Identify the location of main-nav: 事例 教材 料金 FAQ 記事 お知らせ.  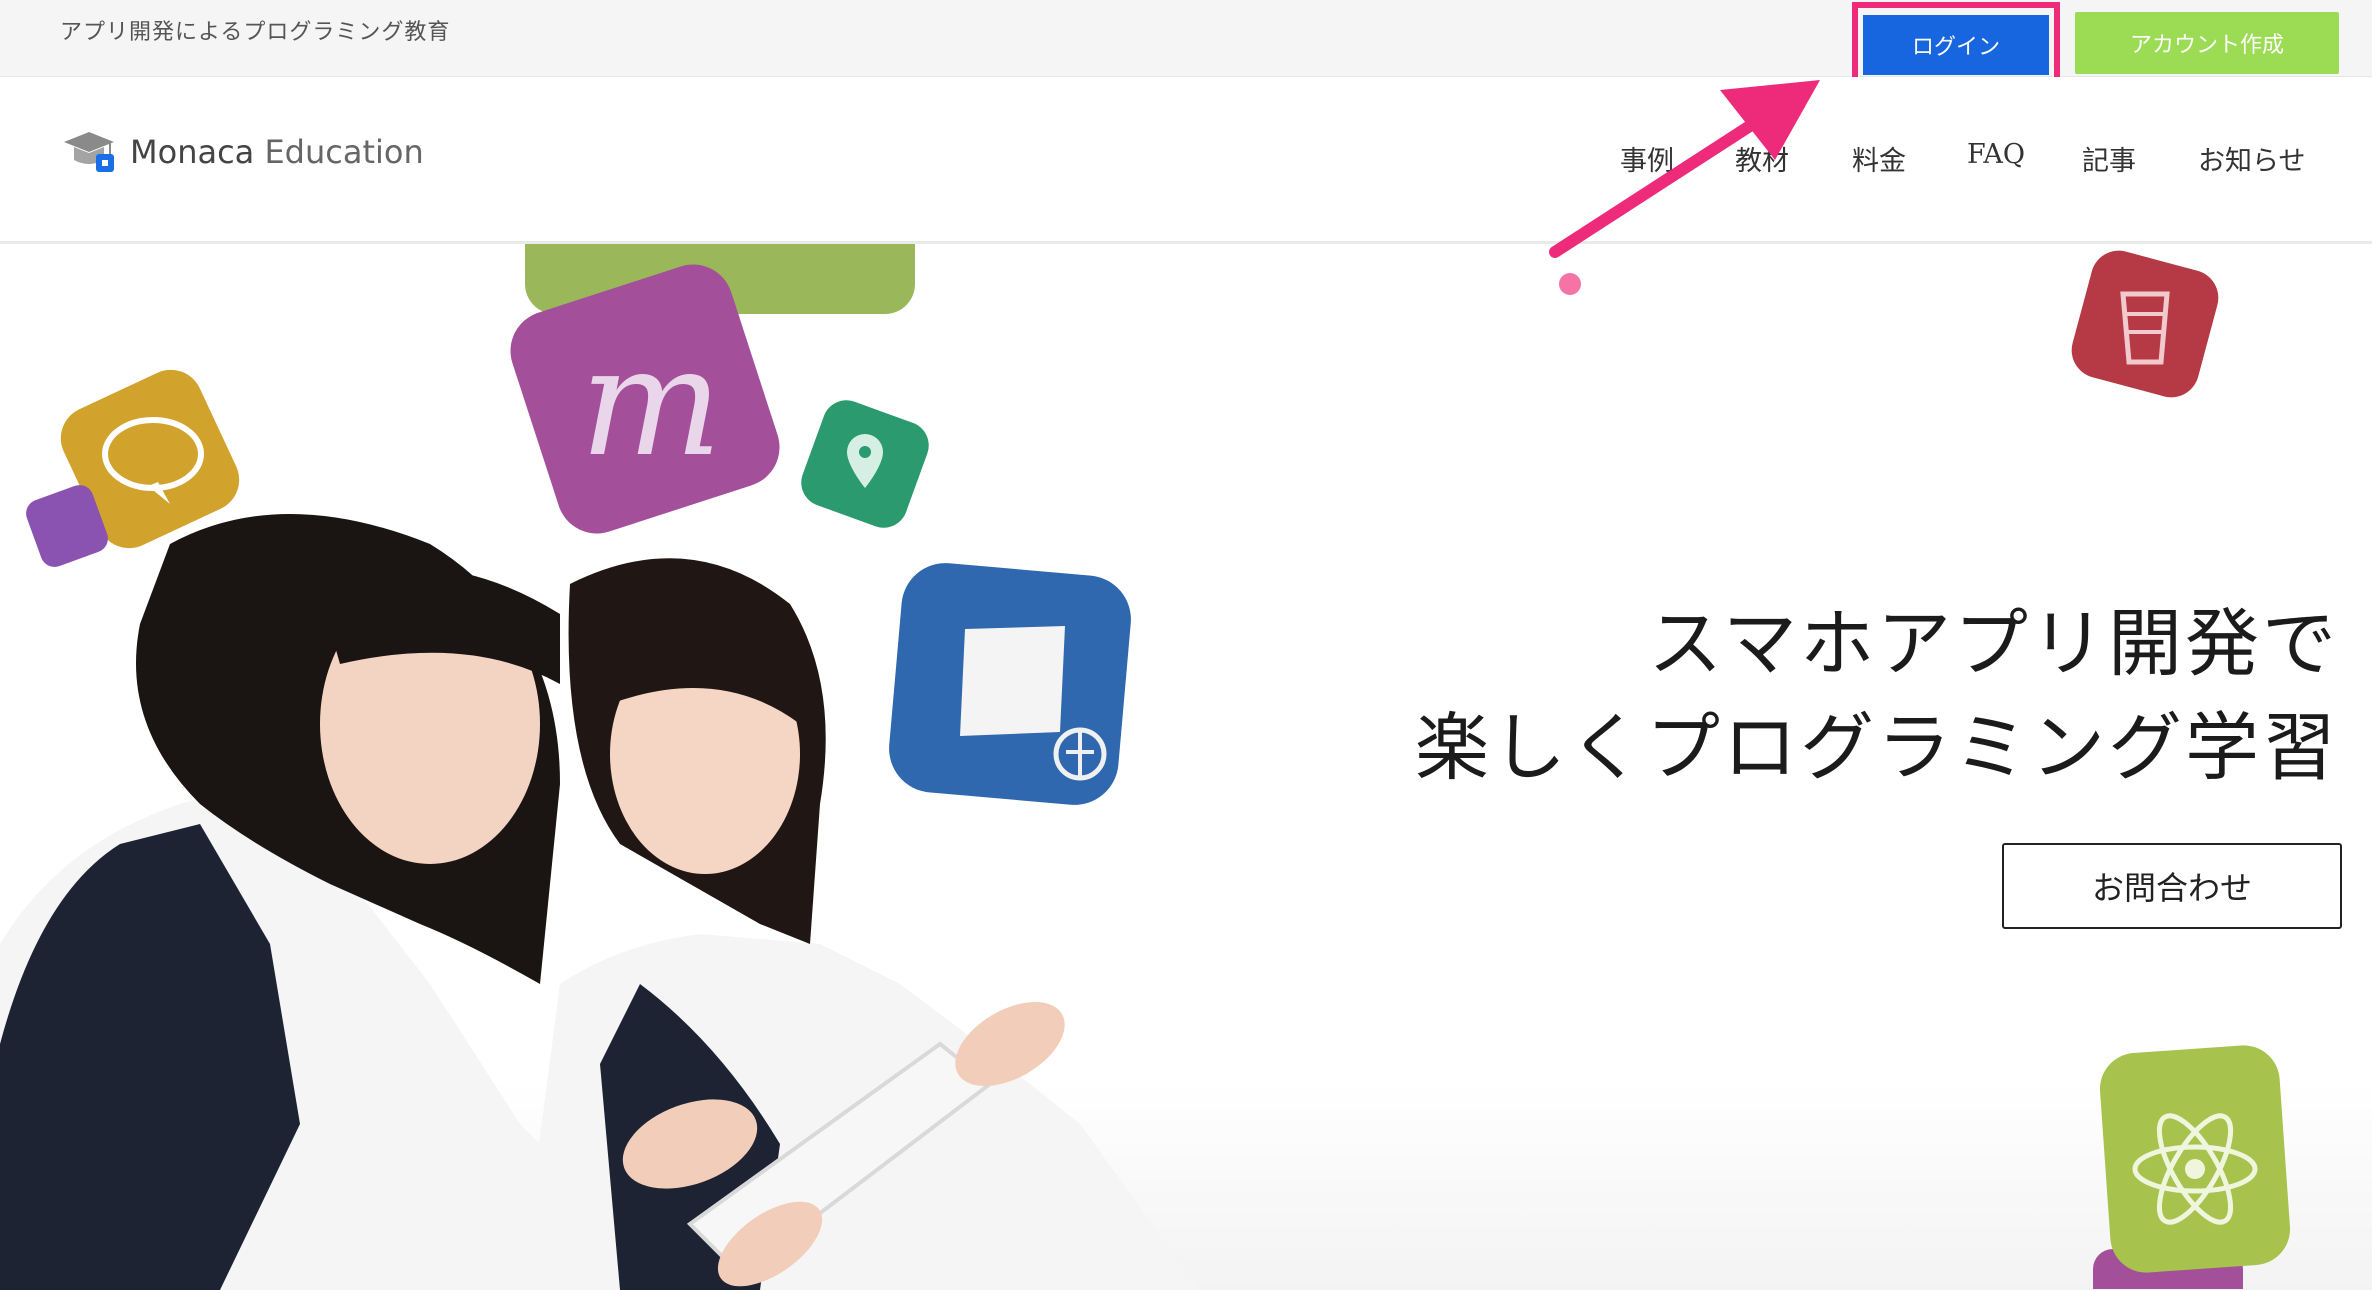
(1186, 159).